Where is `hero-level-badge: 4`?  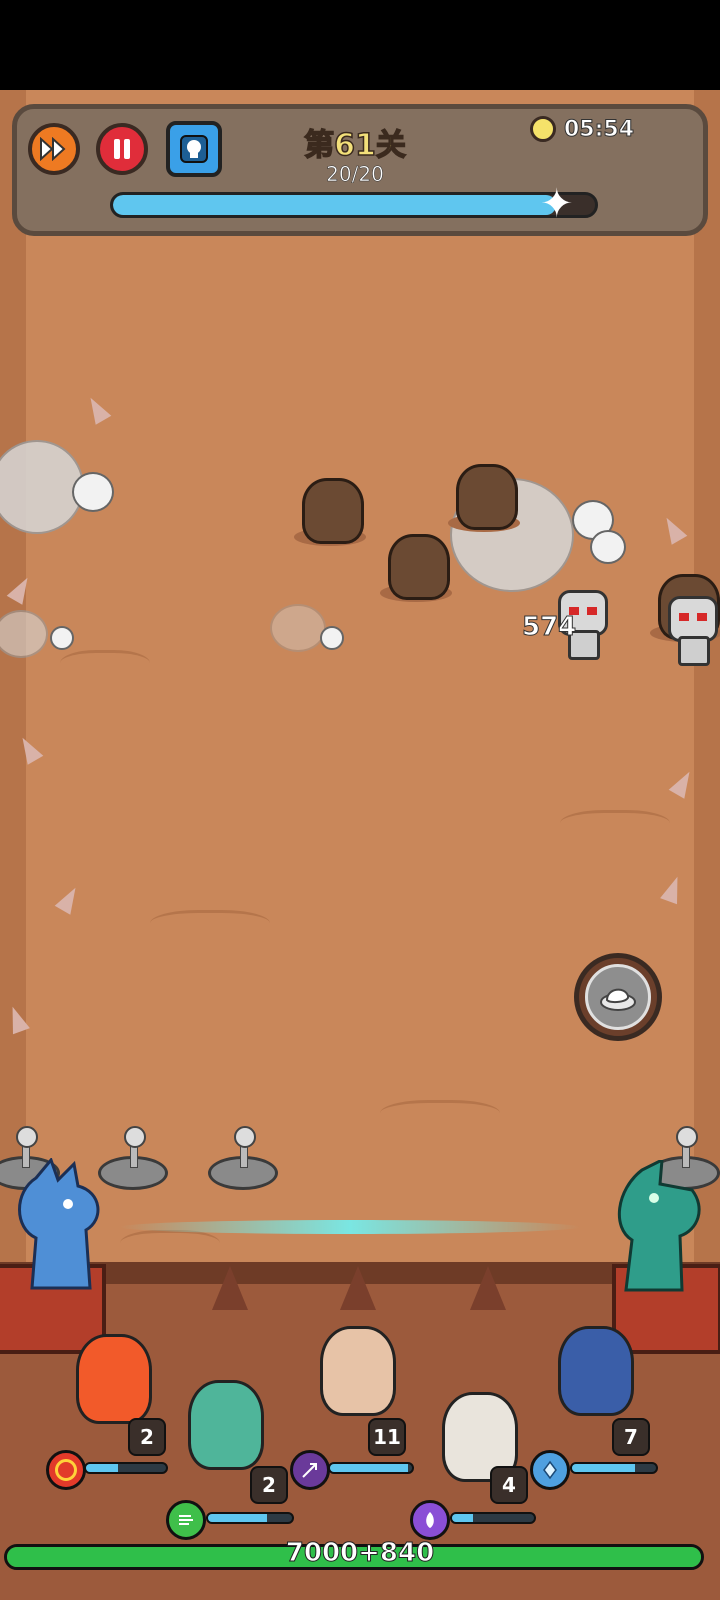
hero-level-badge: 4 is located at coordinates (509, 1485).